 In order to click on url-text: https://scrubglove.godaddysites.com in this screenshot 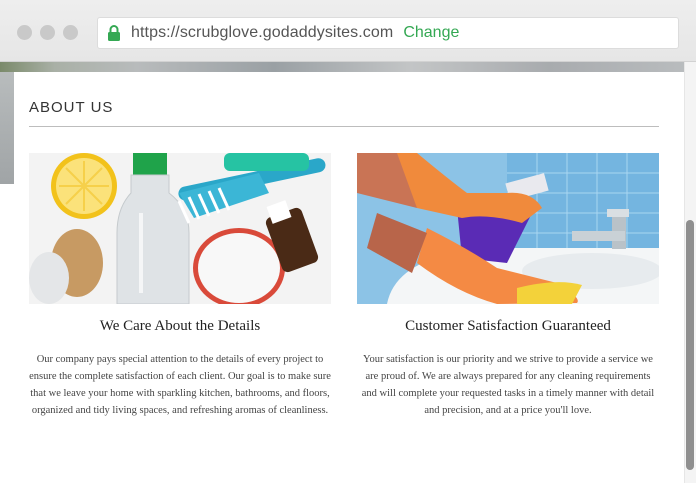, I will do `click(262, 33)`.